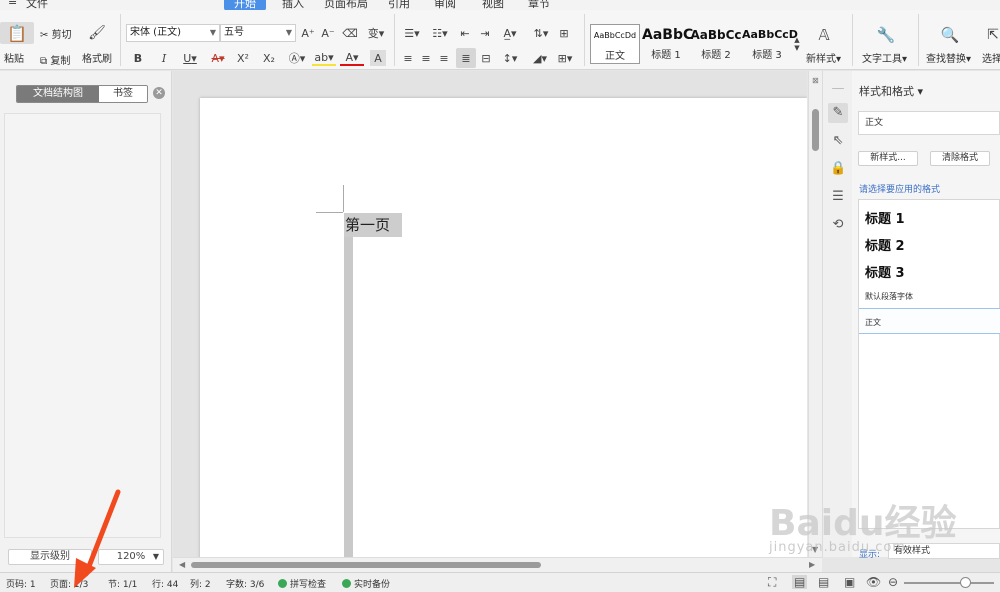 The width and height of the screenshot is (1000, 592). What do you see at coordinates (873, 582) in the screenshot?
I see `eye-icon: 👁` at bounding box center [873, 582].